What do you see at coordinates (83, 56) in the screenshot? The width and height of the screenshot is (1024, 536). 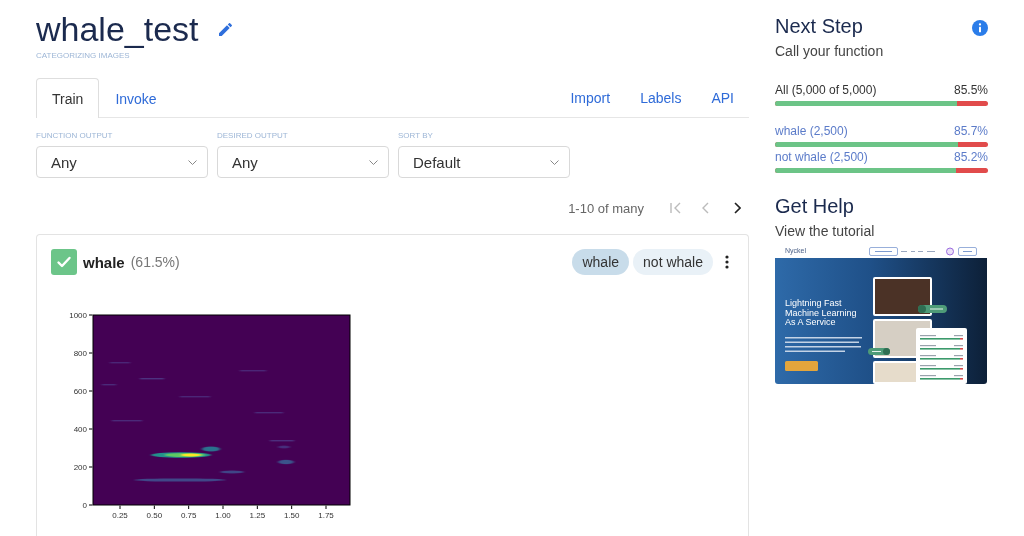 I see `function-subtitle: CATEGORIZING IMAGES` at bounding box center [83, 56].